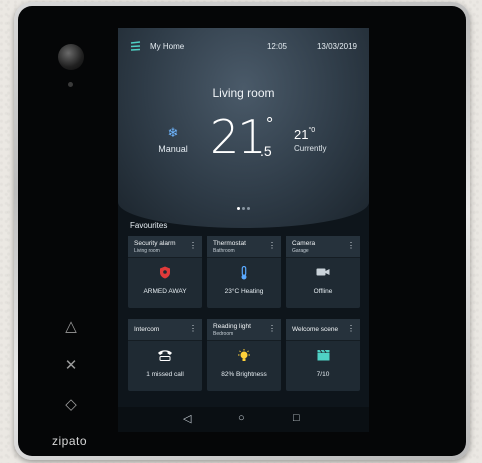  I want to click on tile-status: 23°C Heating, so click(244, 291).